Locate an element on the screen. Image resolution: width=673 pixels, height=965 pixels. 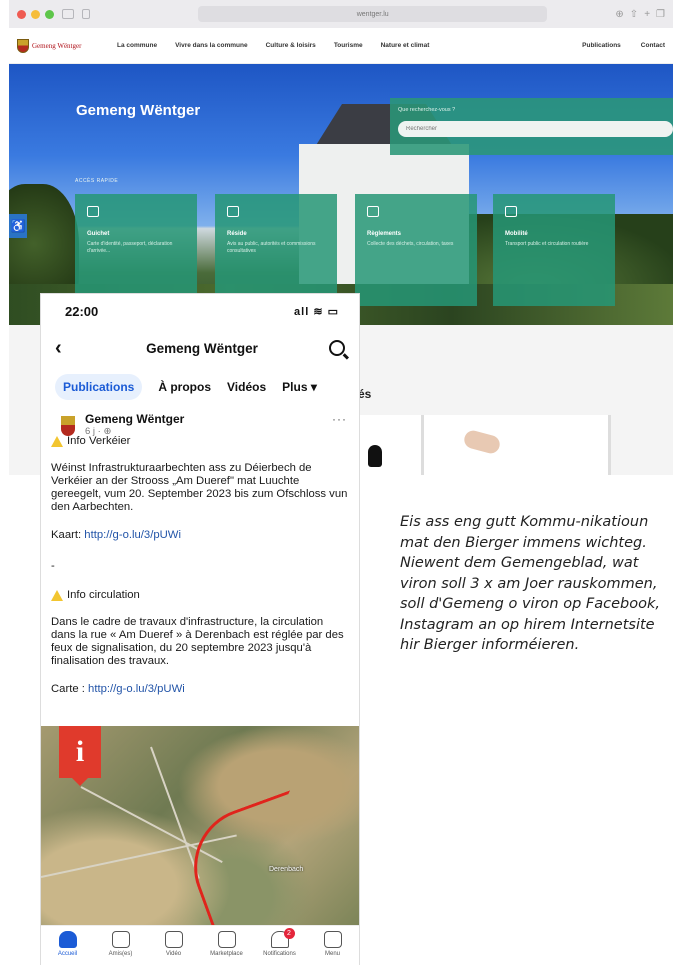
tab-a-propos: À propos is located at coordinates (184, 387).